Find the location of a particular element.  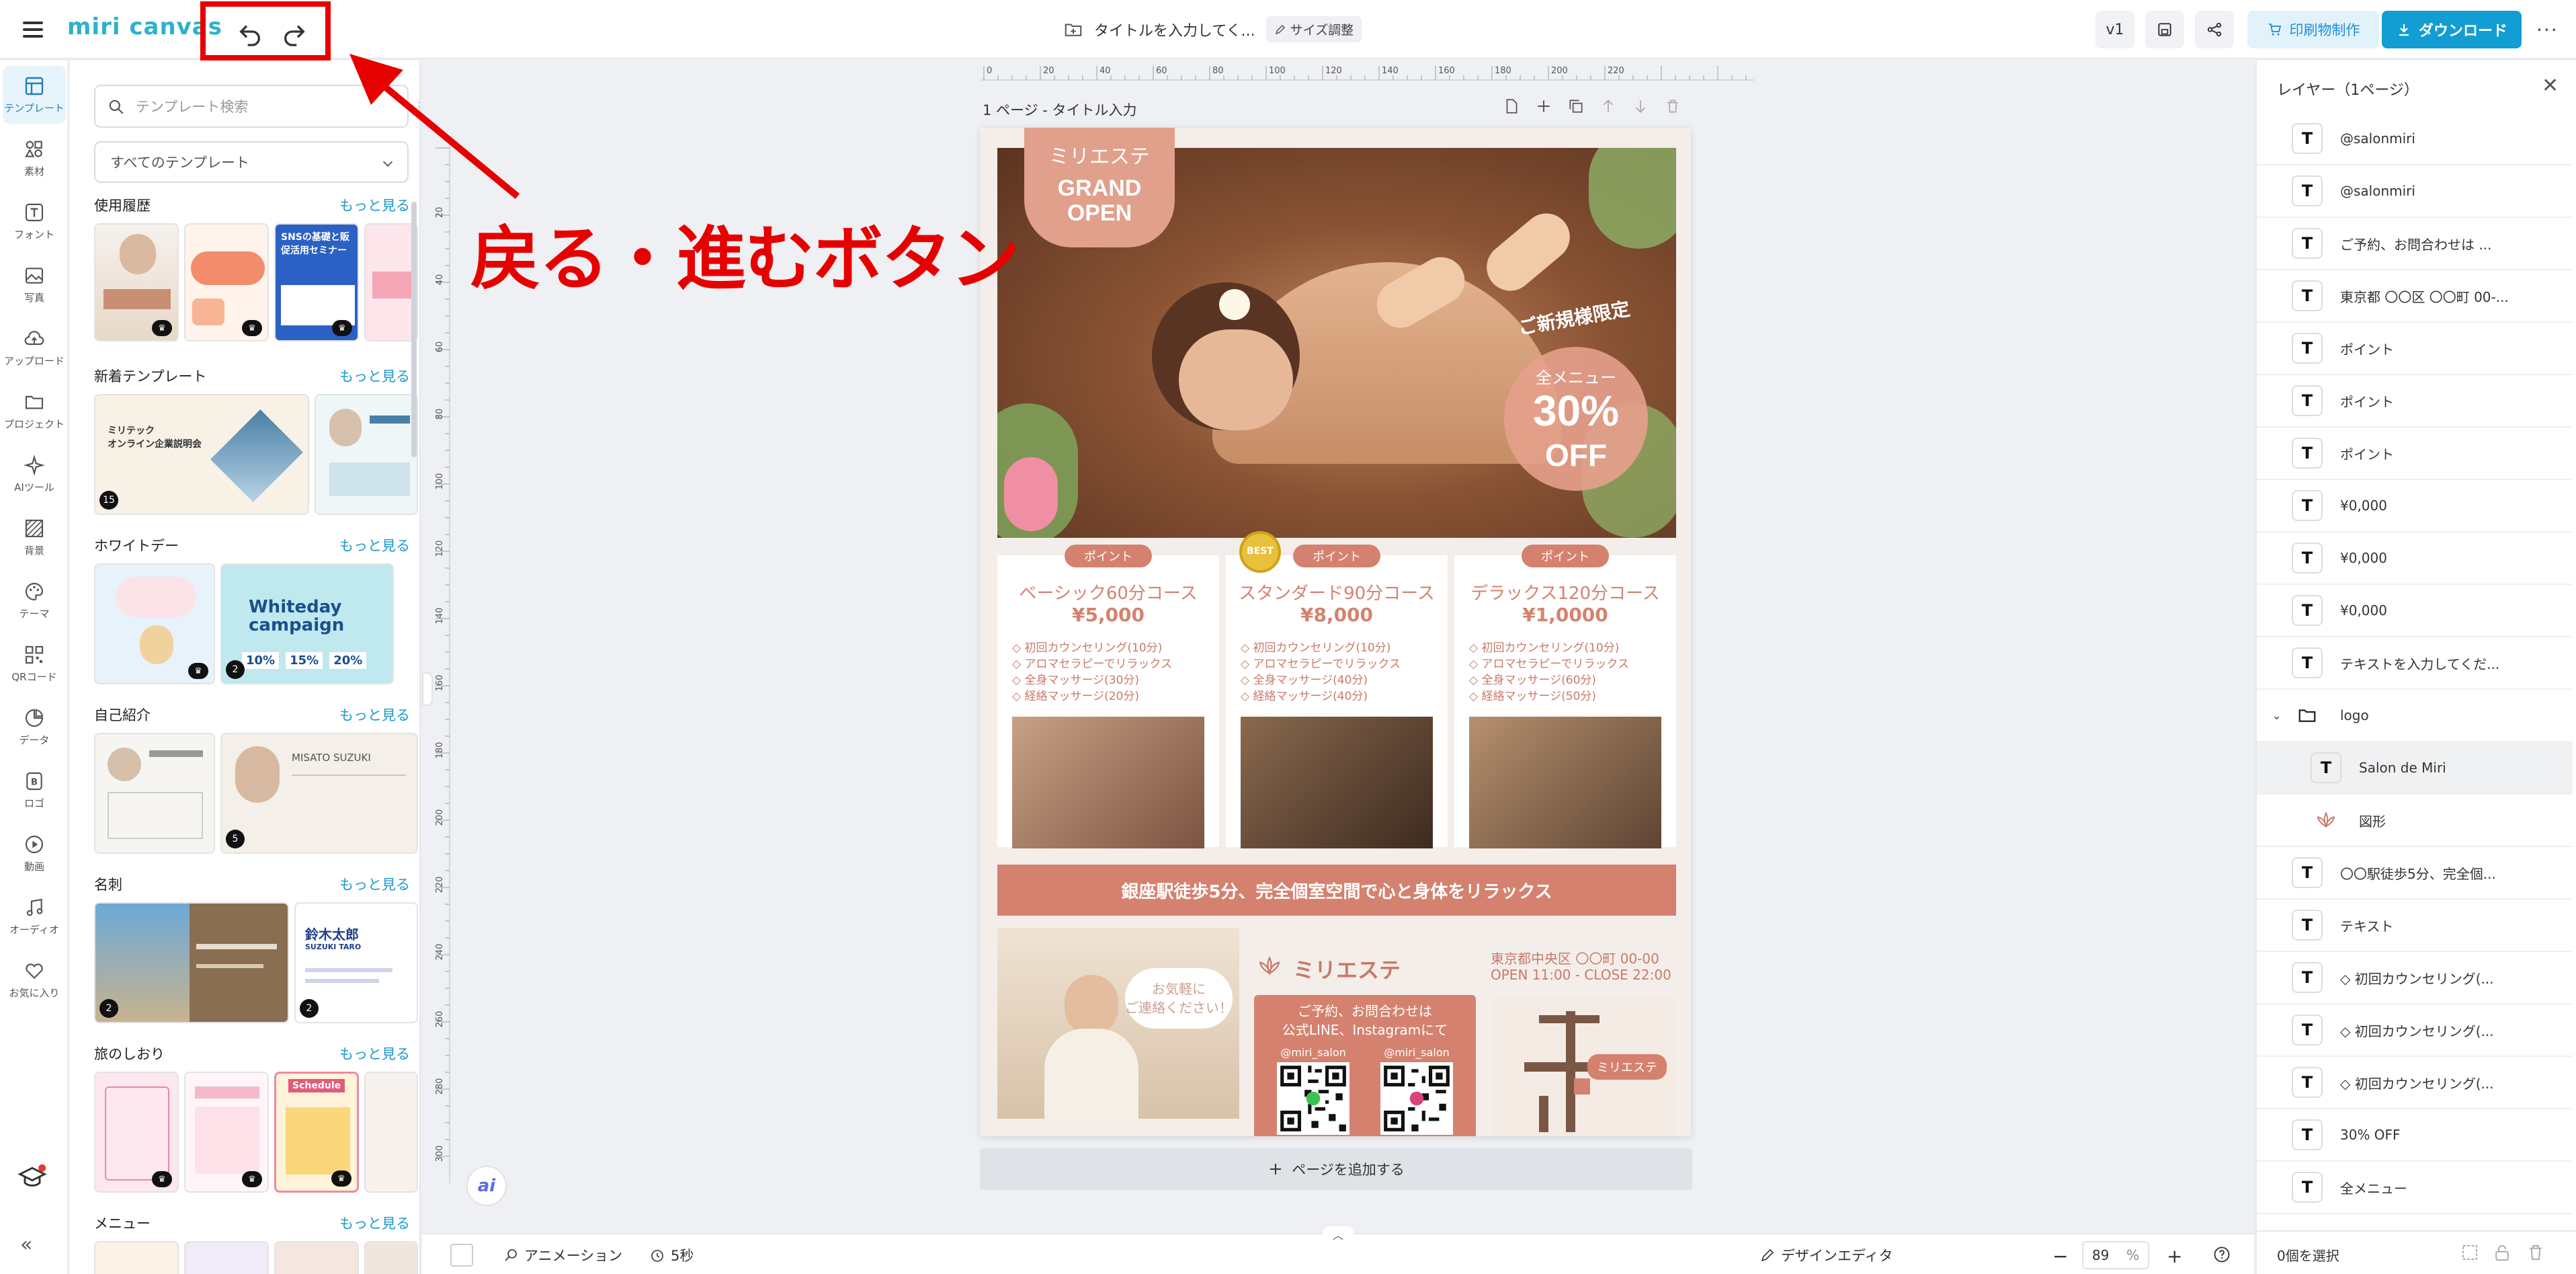

best-medal: BEST is located at coordinates (1260, 552).